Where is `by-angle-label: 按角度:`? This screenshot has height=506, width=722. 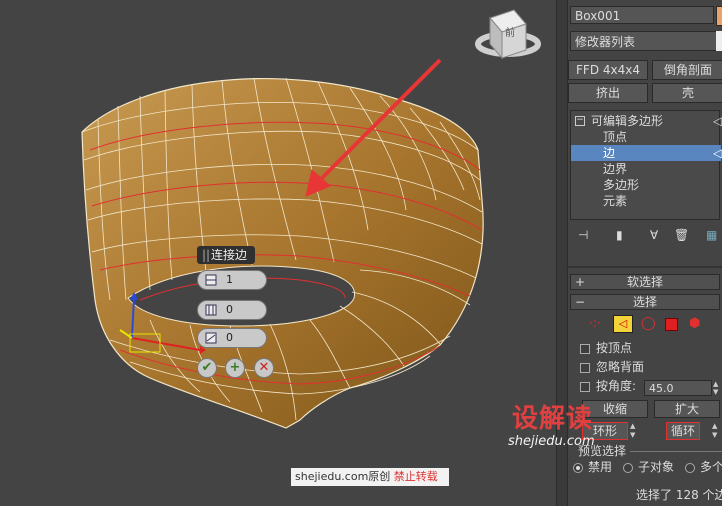
by-angle-label: 按角度: is located at coordinates (616, 386).